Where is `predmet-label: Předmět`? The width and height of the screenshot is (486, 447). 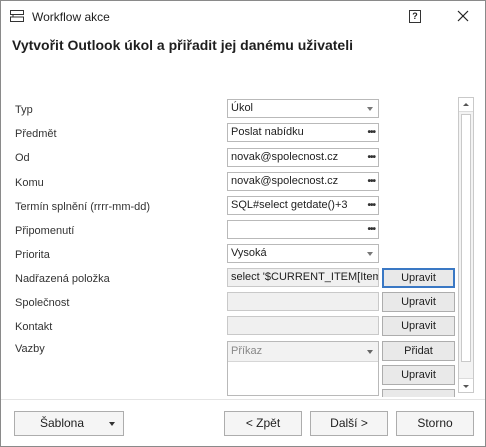 predmet-label: Předmět is located at coordinates (36, 134).